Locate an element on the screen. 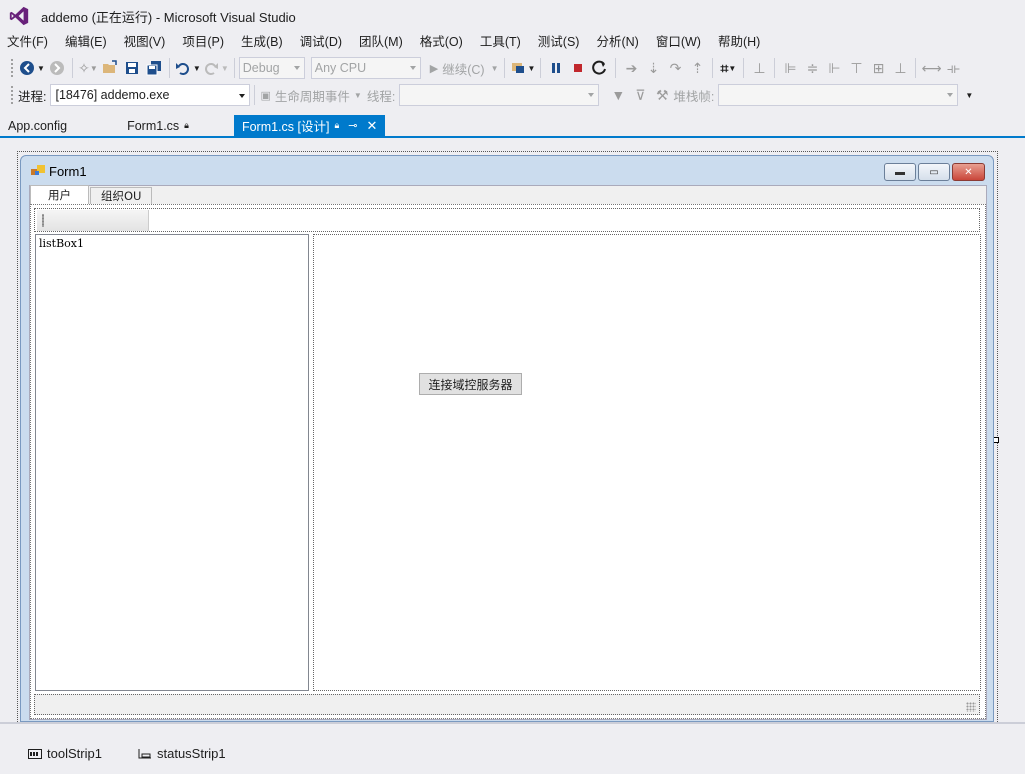 This screenshot has width=1025, height=774. filter-icon: ▼ is located at coordinates (618, 95).